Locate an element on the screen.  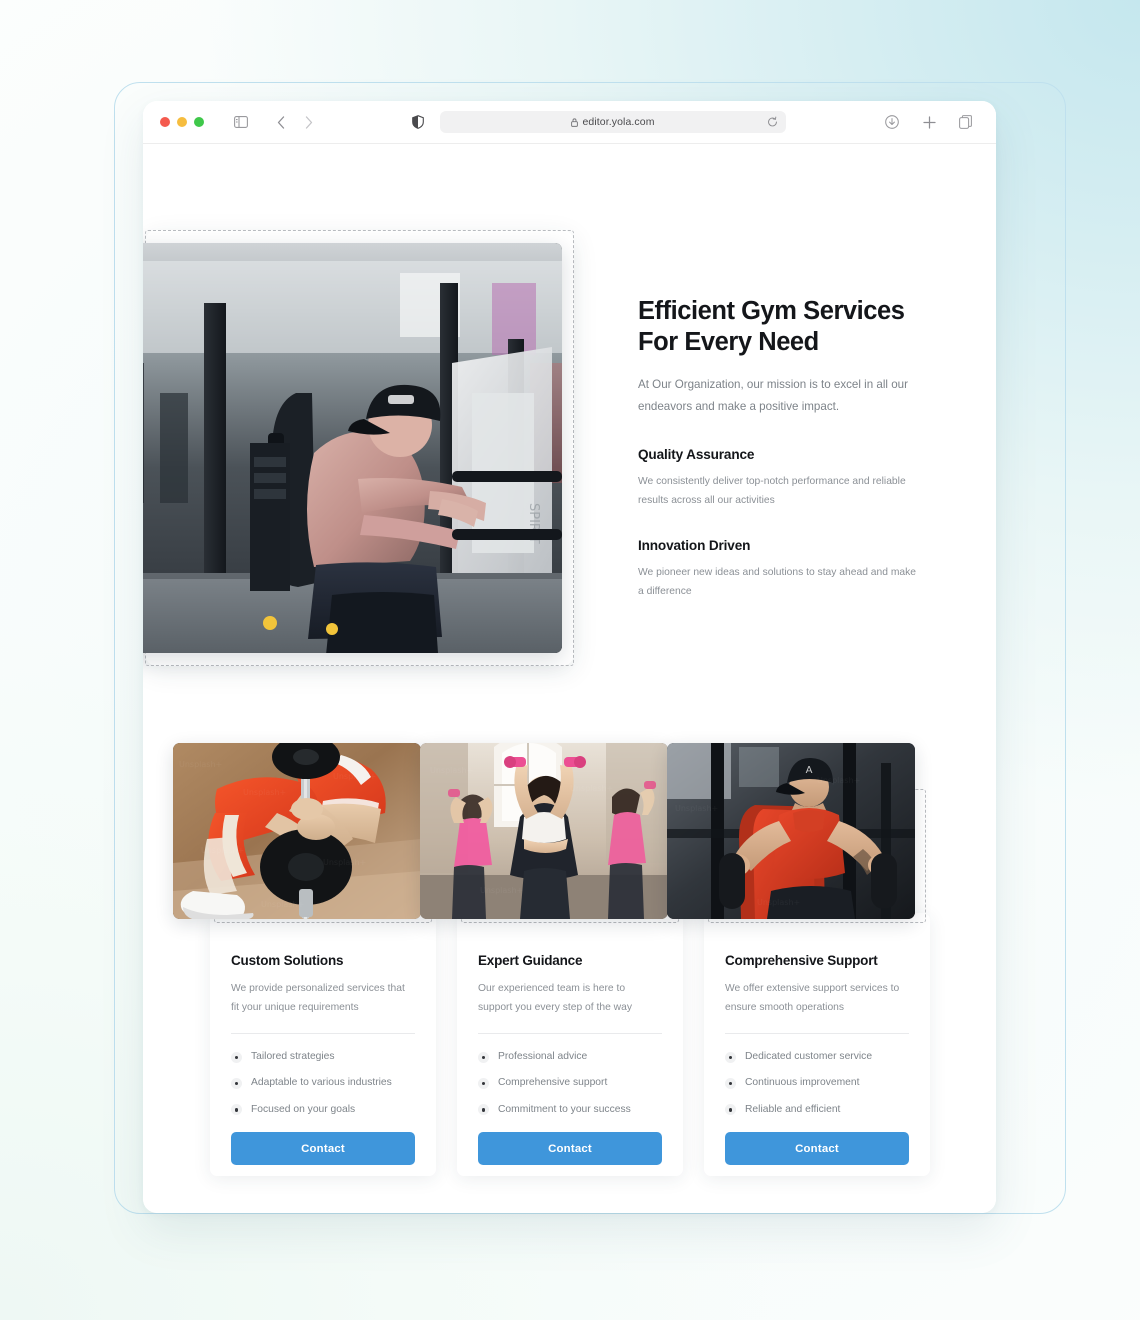
bullet-label: Focused on your goals is located at coordinates (303, 1109).